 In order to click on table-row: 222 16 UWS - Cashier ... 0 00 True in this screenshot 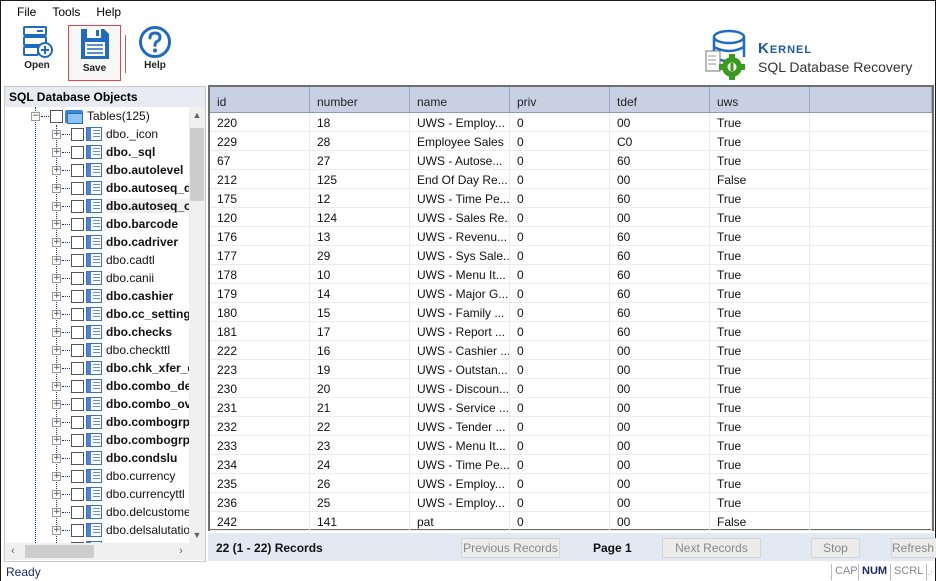, I will do `click(571, 350)`.